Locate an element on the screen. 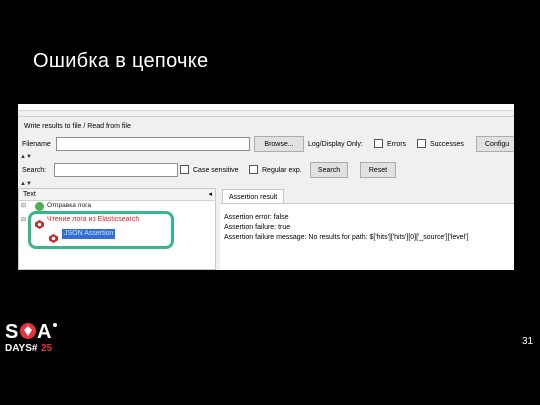  panel-title: Write results to file / Read from file is located at coordinates (77, 126).